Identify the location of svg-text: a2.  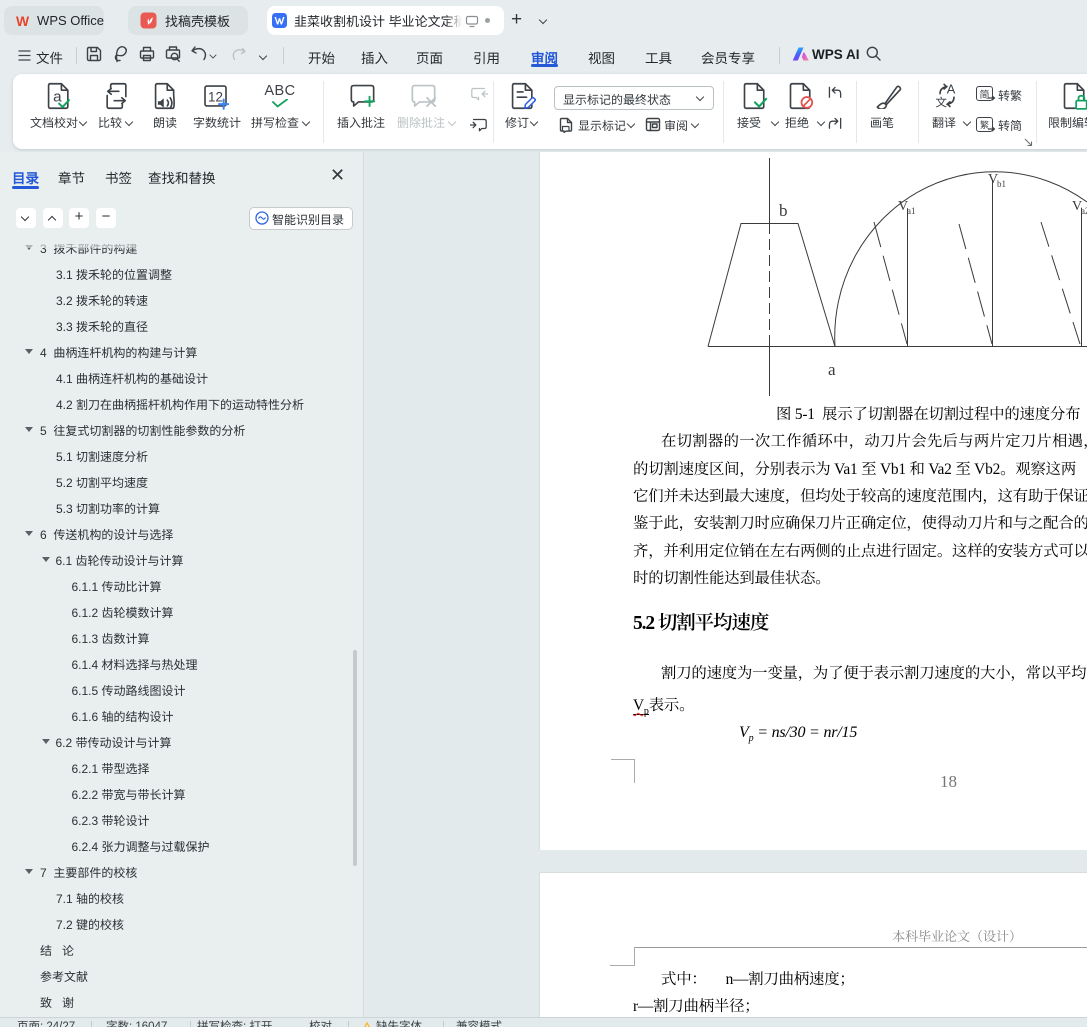
(1084, 211).